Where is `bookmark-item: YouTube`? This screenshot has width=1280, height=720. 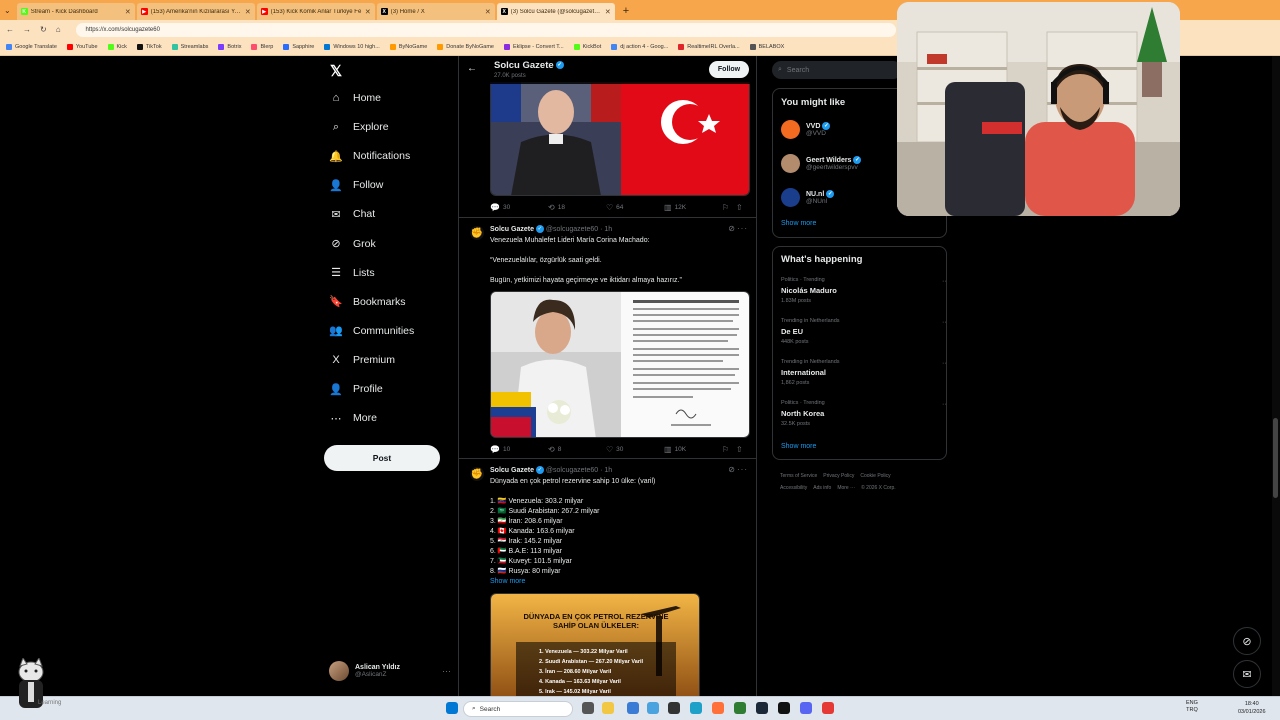
bookmark-item: YouTube is located at coordinates (82, 47).